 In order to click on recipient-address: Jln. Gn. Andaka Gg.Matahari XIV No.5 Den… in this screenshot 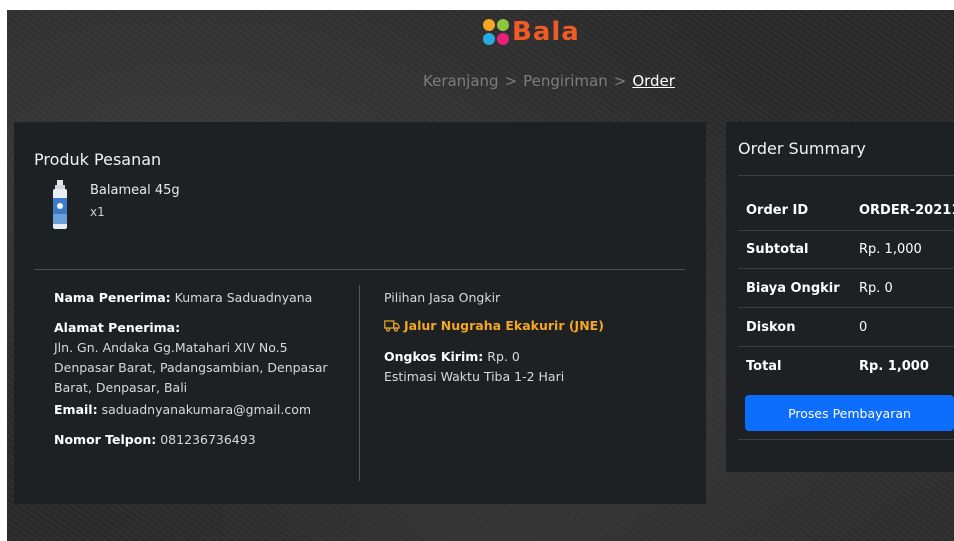, I will do `click(191, 367)`.